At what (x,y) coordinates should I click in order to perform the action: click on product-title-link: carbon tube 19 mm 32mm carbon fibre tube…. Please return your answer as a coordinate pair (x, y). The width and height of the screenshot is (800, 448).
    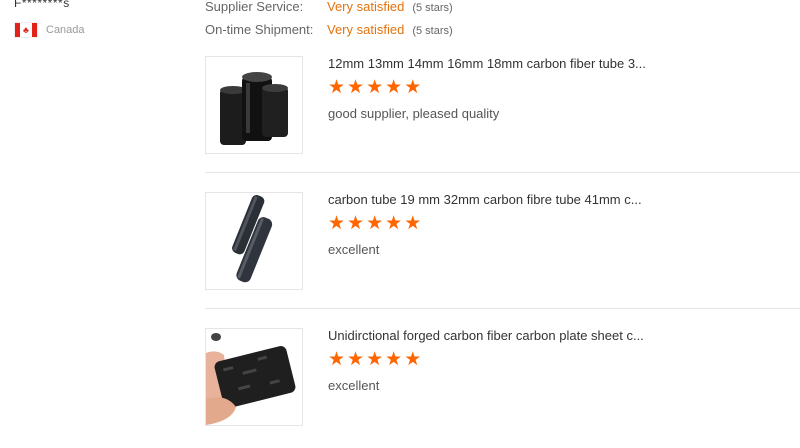
    Looking at the image, I should click on (485, 199).